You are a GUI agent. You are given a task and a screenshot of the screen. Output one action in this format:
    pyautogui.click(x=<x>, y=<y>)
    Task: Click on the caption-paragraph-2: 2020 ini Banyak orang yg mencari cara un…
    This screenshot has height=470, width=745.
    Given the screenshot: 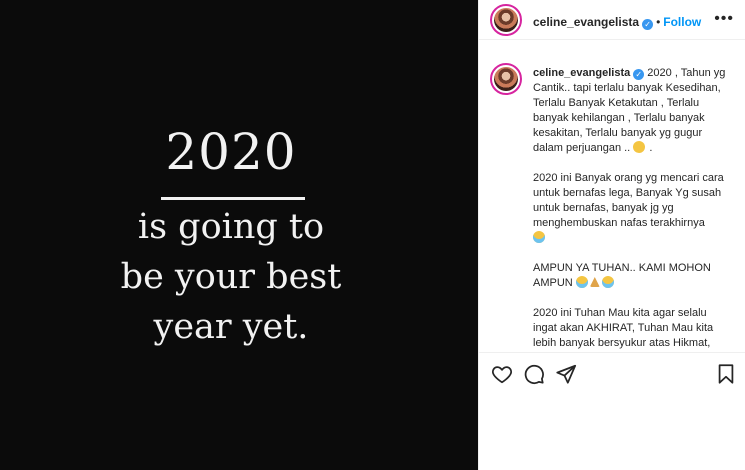 What is the action you would take?
    pyautogui.click(x=630, y=200)
    